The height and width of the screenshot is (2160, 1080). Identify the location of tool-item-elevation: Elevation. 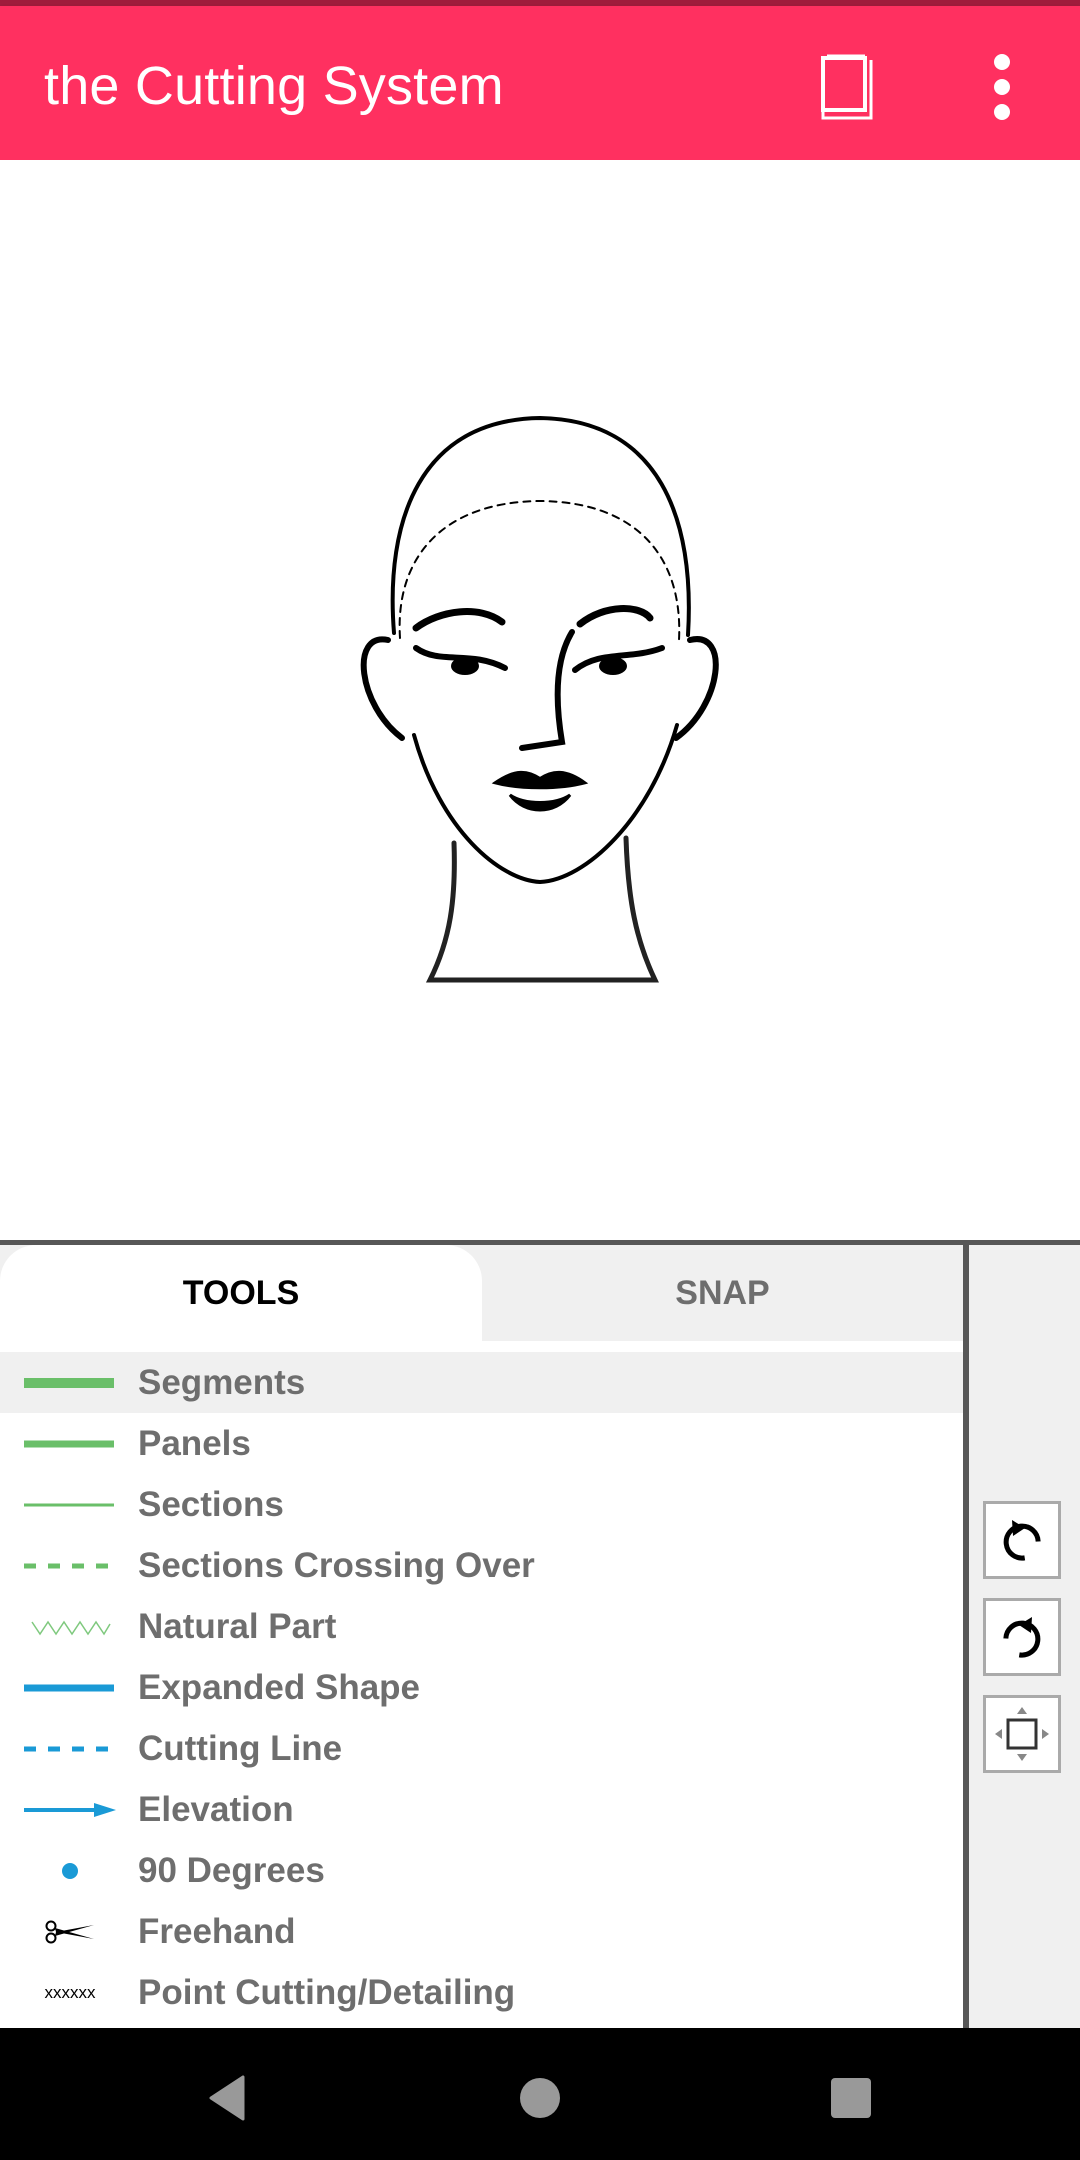
(481, 1809).